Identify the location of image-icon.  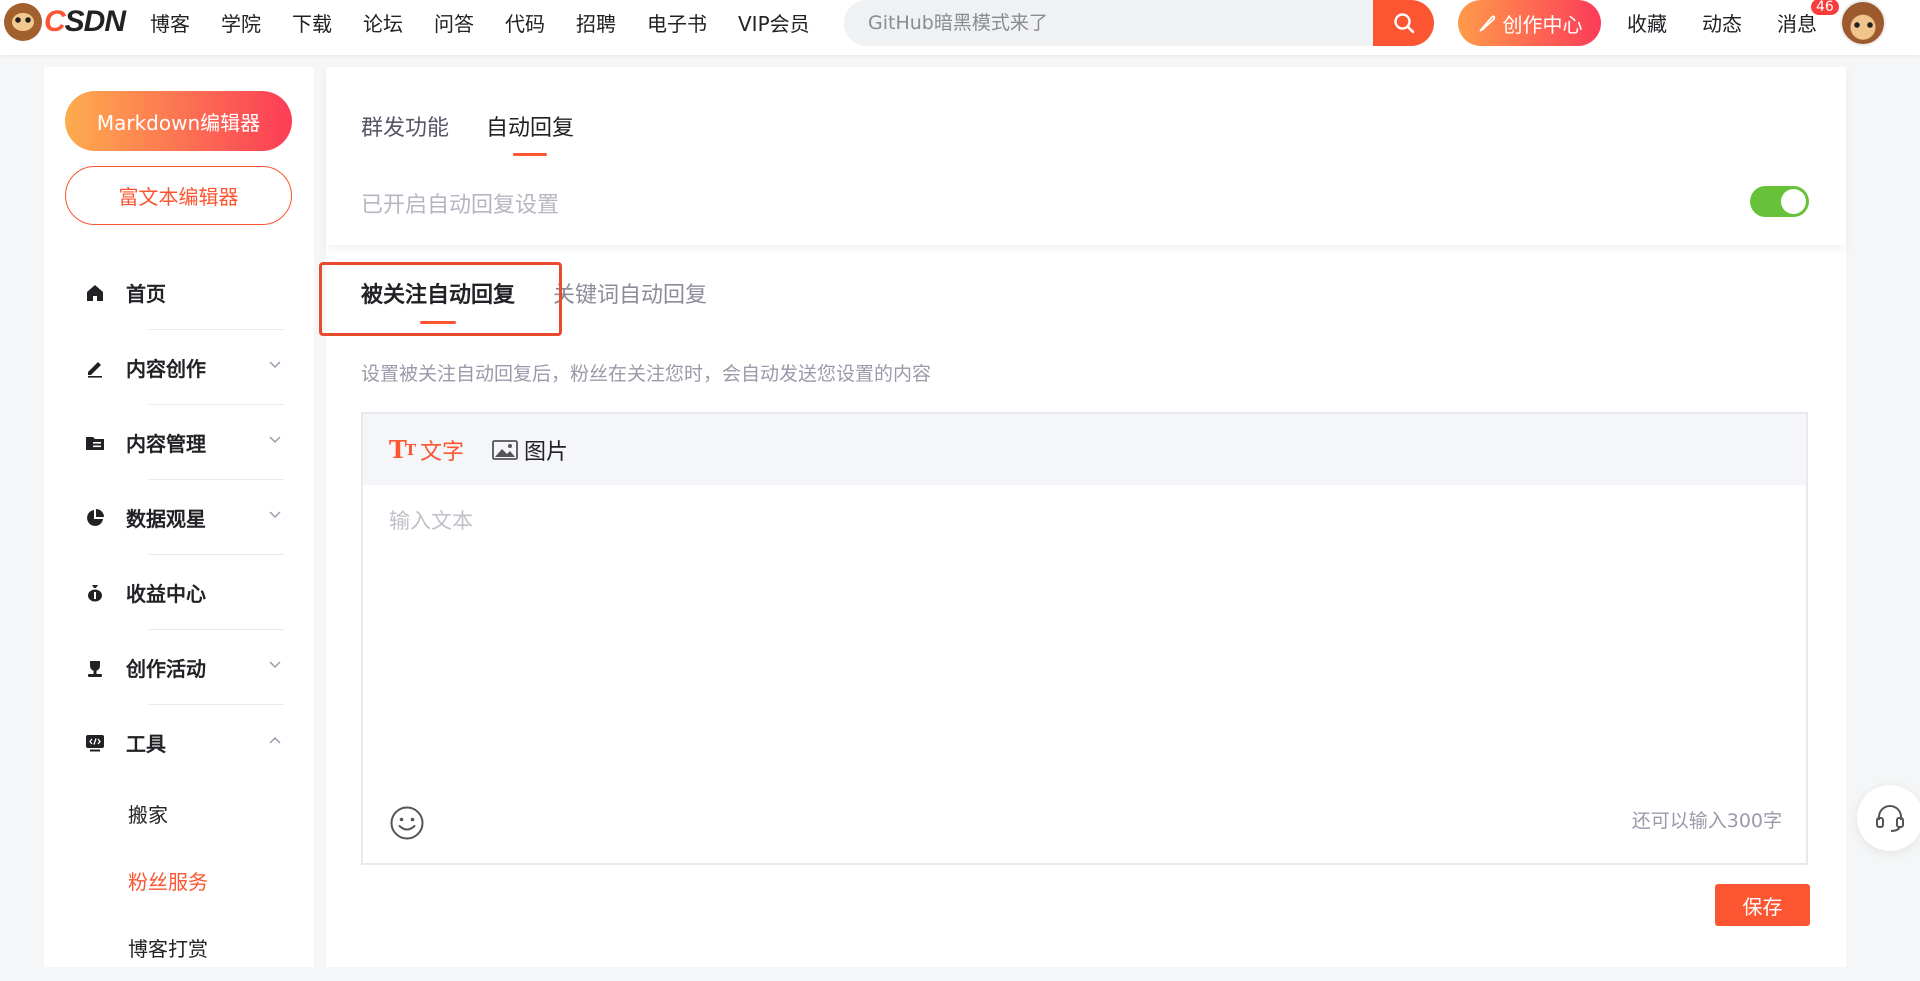
(505, 450).